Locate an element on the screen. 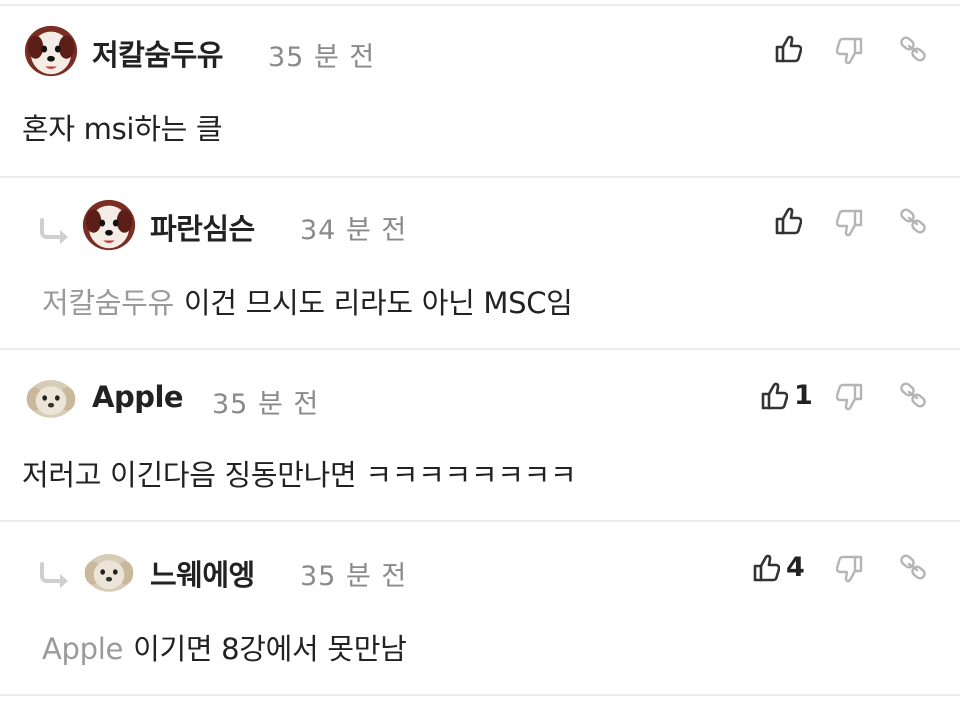 The width and height of the screenshot is (960, 702). comment-body: 저러고 이긴다음 징동만나면 ㅋㅋㅋㅋㅋㅋㅋㅋ is located at coordinates (299, 475).